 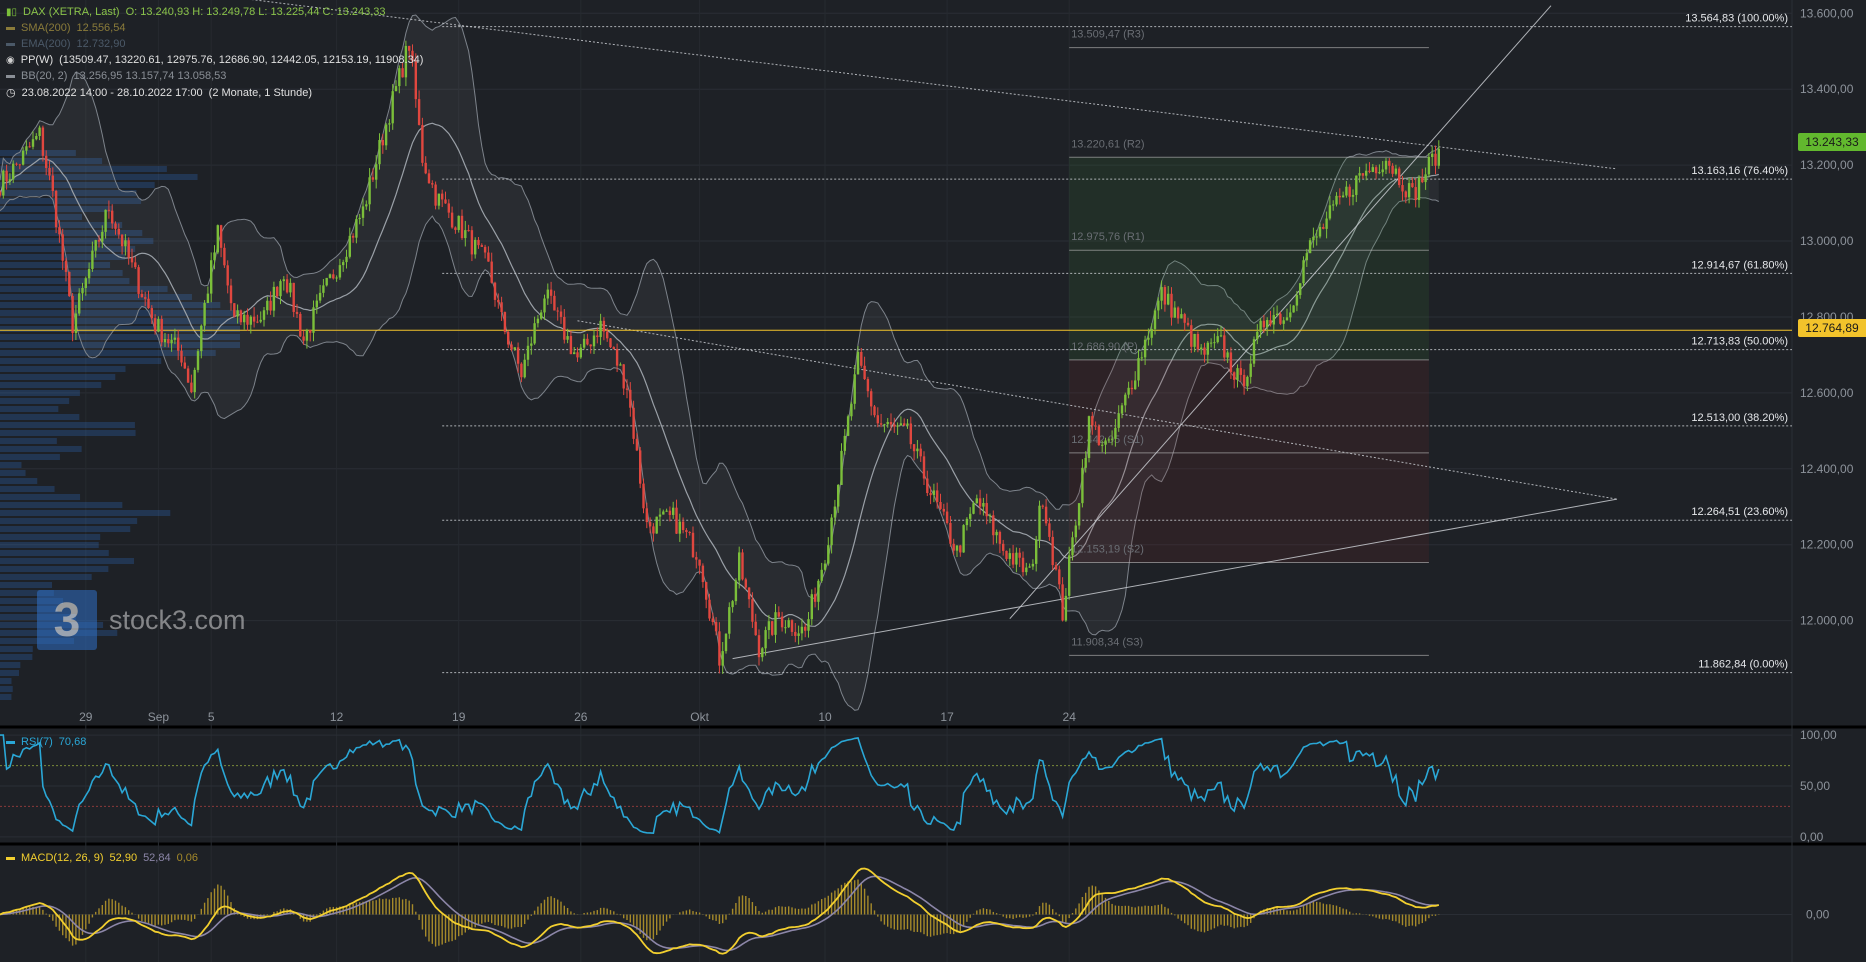 I want to click on y-tick-label: 12.600,00, so click(x=1827, y=393).